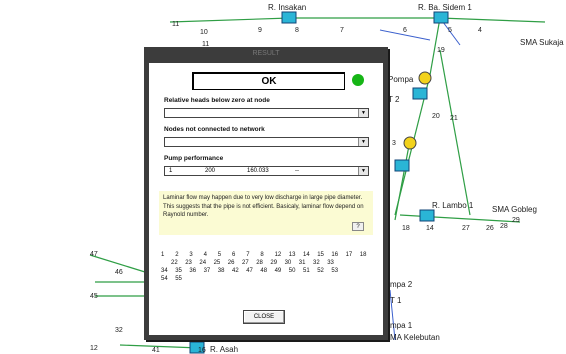 The height and width of the screenshot is (354, 566). I want to click on node-id: 8, so click(262, 255).